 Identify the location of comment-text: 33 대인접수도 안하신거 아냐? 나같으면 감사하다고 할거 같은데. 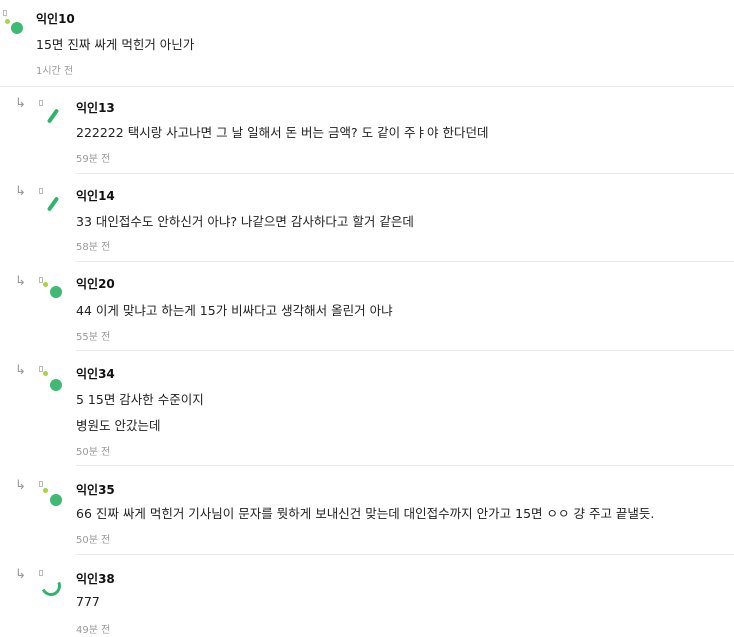
(245, 221).